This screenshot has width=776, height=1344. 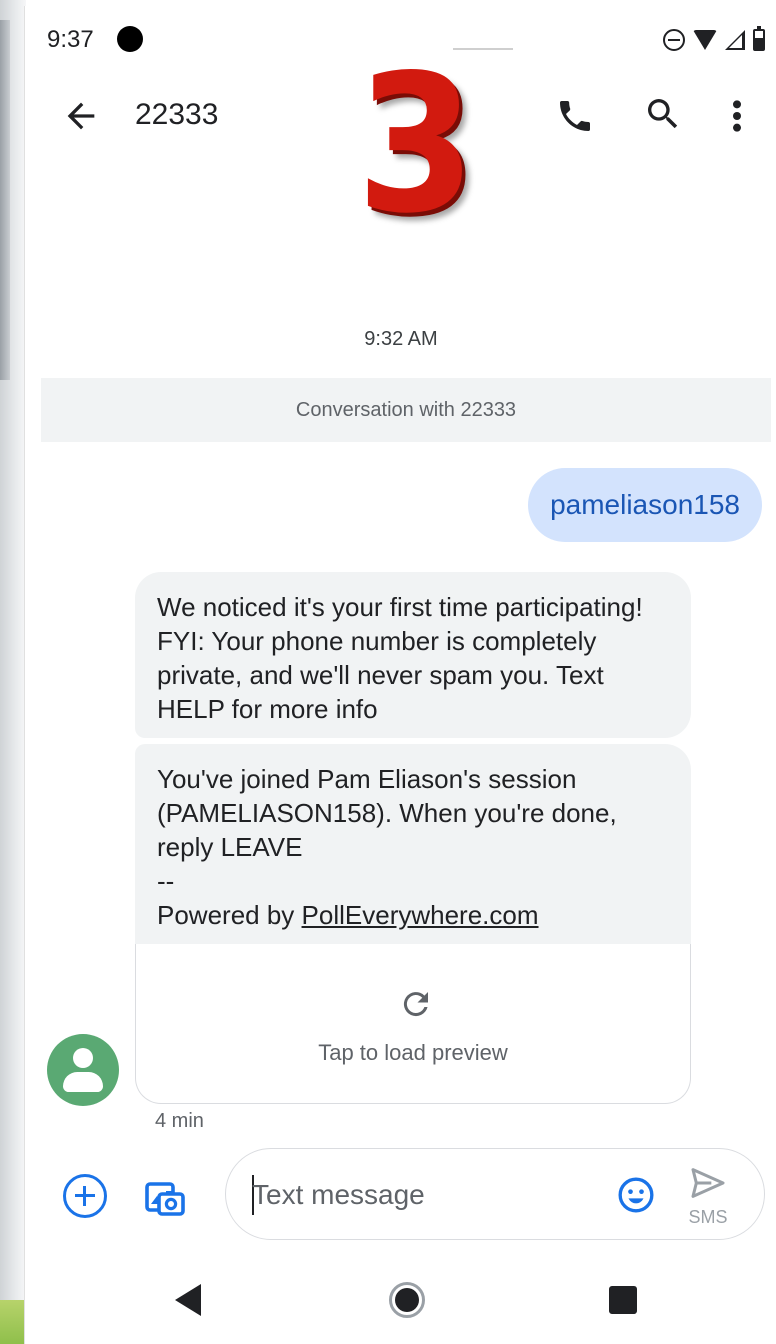 What do you see at coordinates (188, 1300) in the screenshot?
I see `nav-back-icon` at bounding box center [188, 1300].